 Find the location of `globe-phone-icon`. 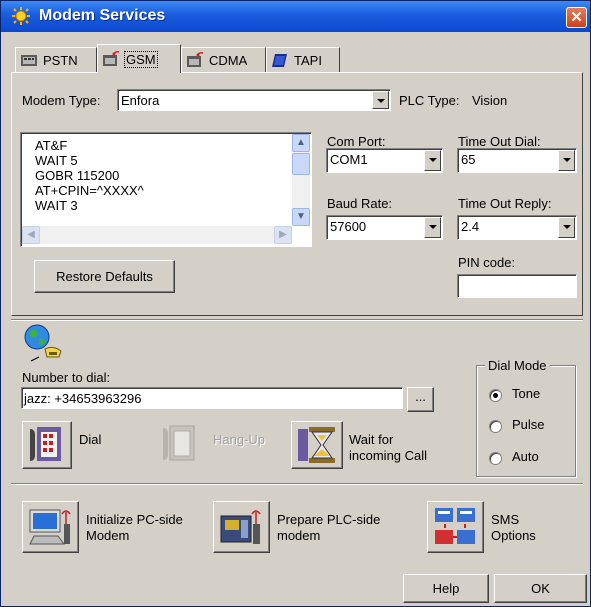

globe-phone-icon is located at coordinates (43, 343).